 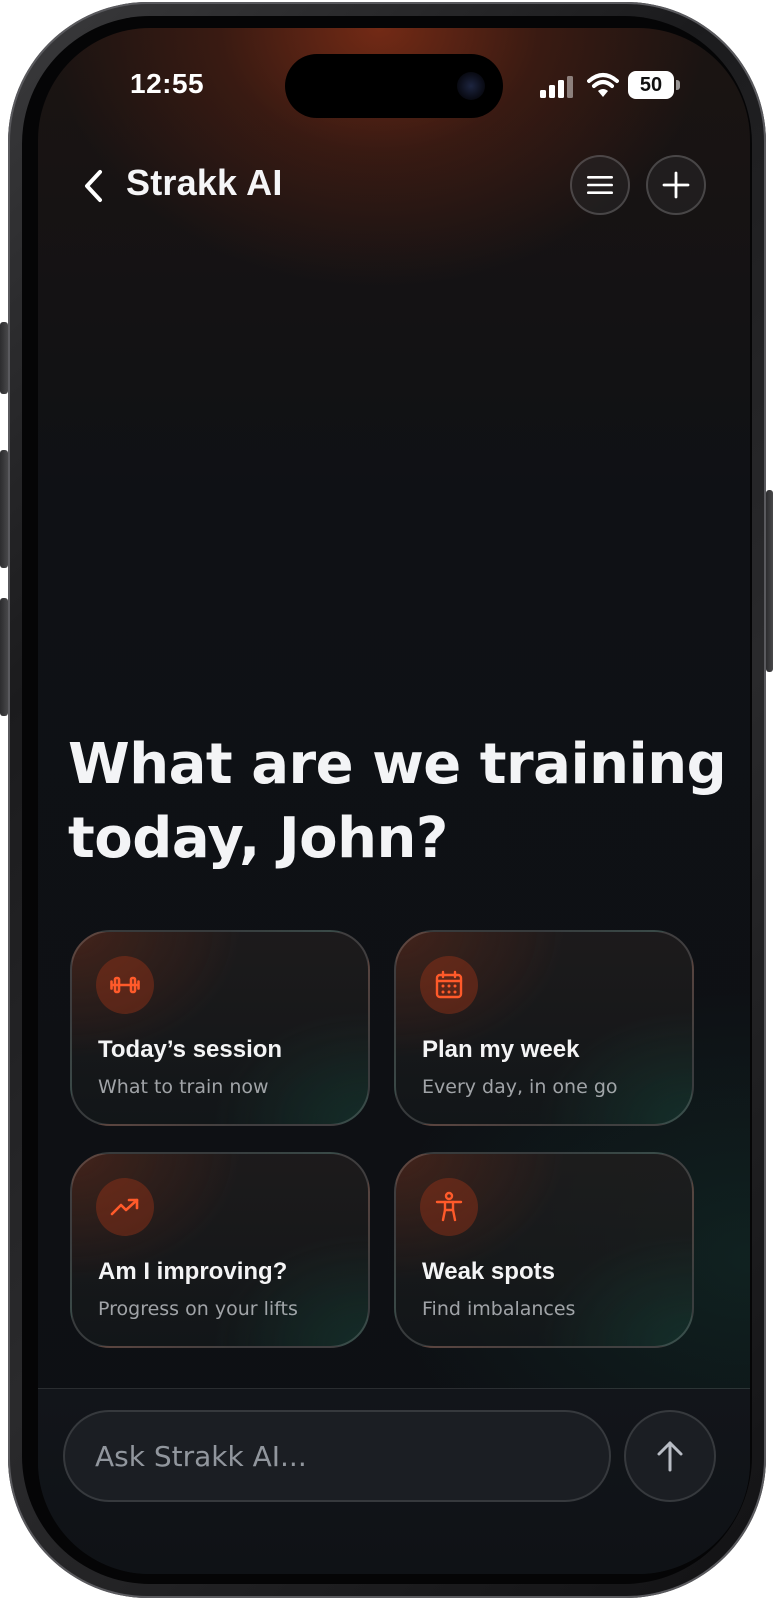 I want to click on hamburger-menu-icon, so click(x=600, y=185).